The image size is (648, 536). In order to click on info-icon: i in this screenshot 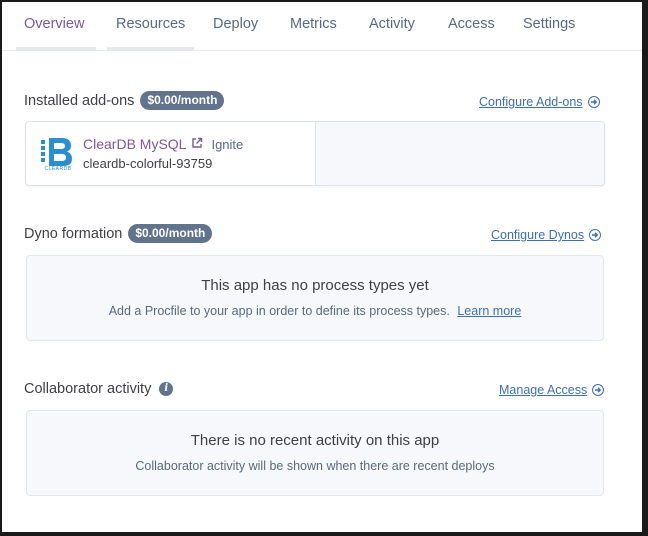, I will do `click(166, 389)`.